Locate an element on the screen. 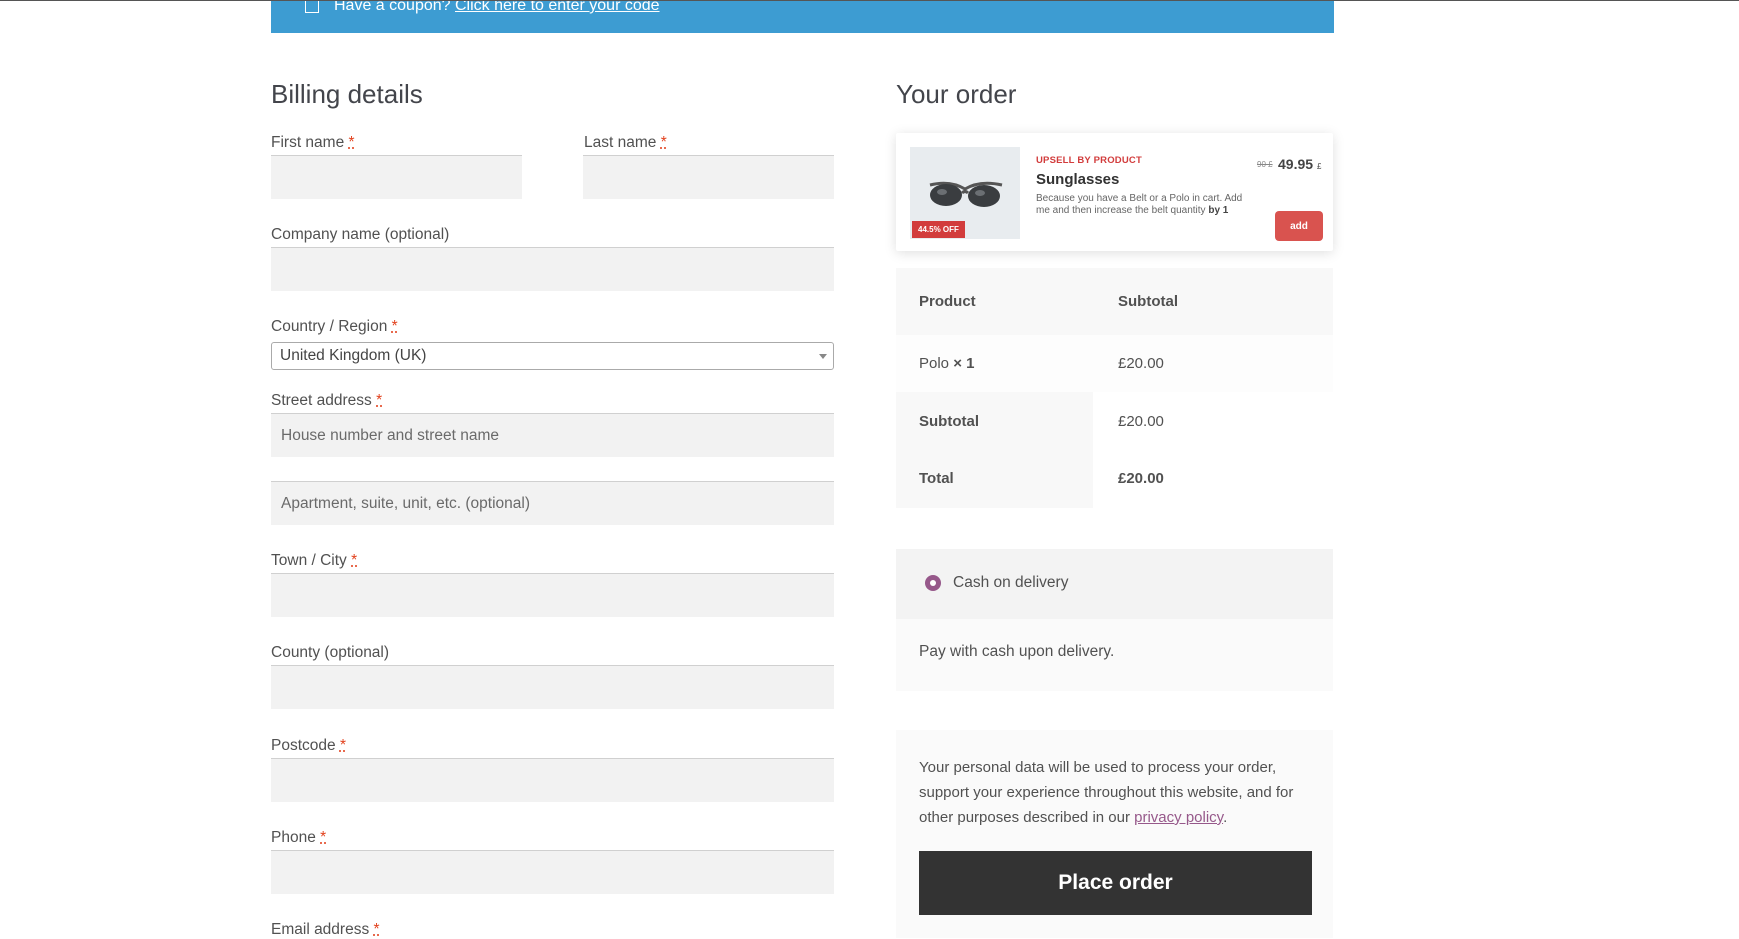  totals-labels: Subtotal Total is located at coordinates (994, 450).